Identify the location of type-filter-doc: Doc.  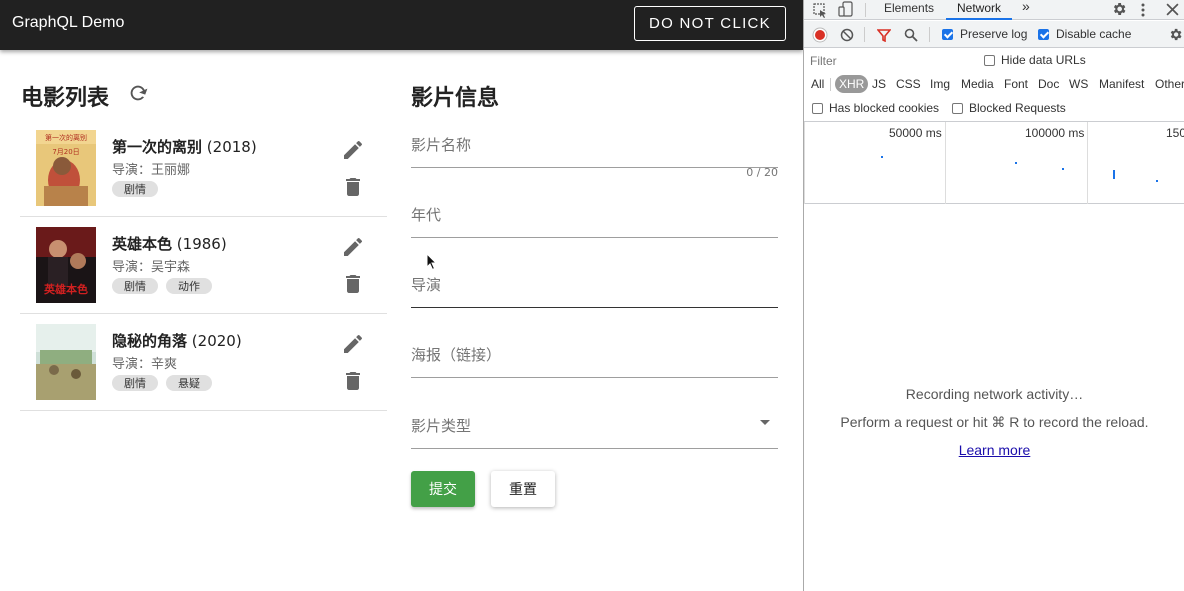
(1048, 84).